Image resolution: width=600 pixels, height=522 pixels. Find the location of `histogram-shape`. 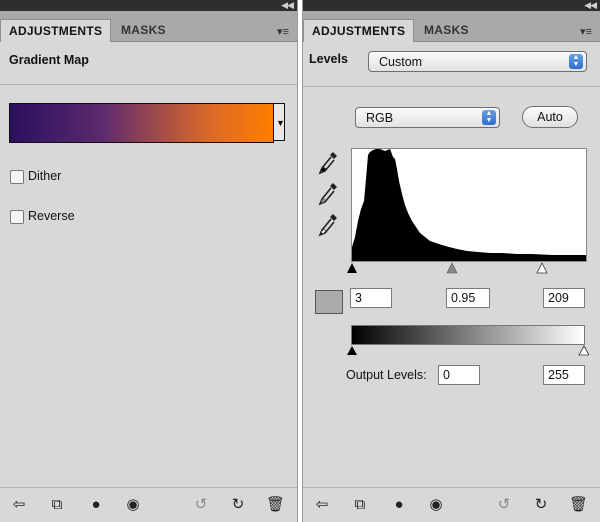

histogram-shape is located at coordinates (469, 205).